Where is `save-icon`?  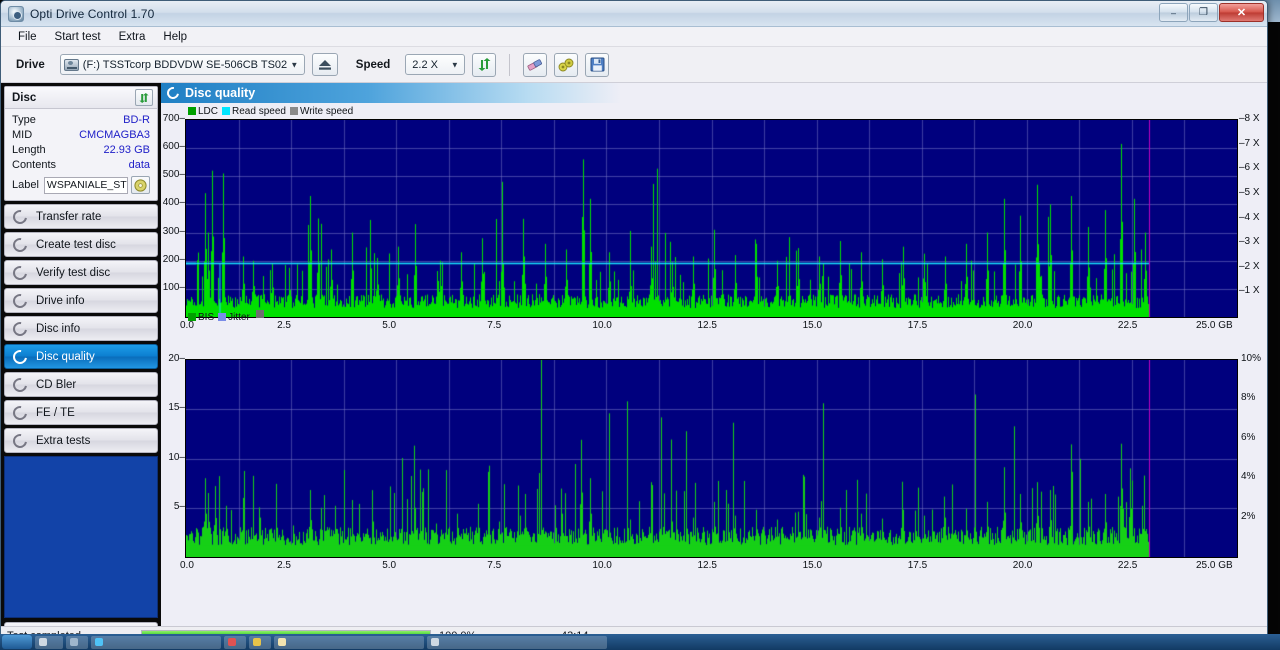 save-icon is located at coordinates (597, 64).